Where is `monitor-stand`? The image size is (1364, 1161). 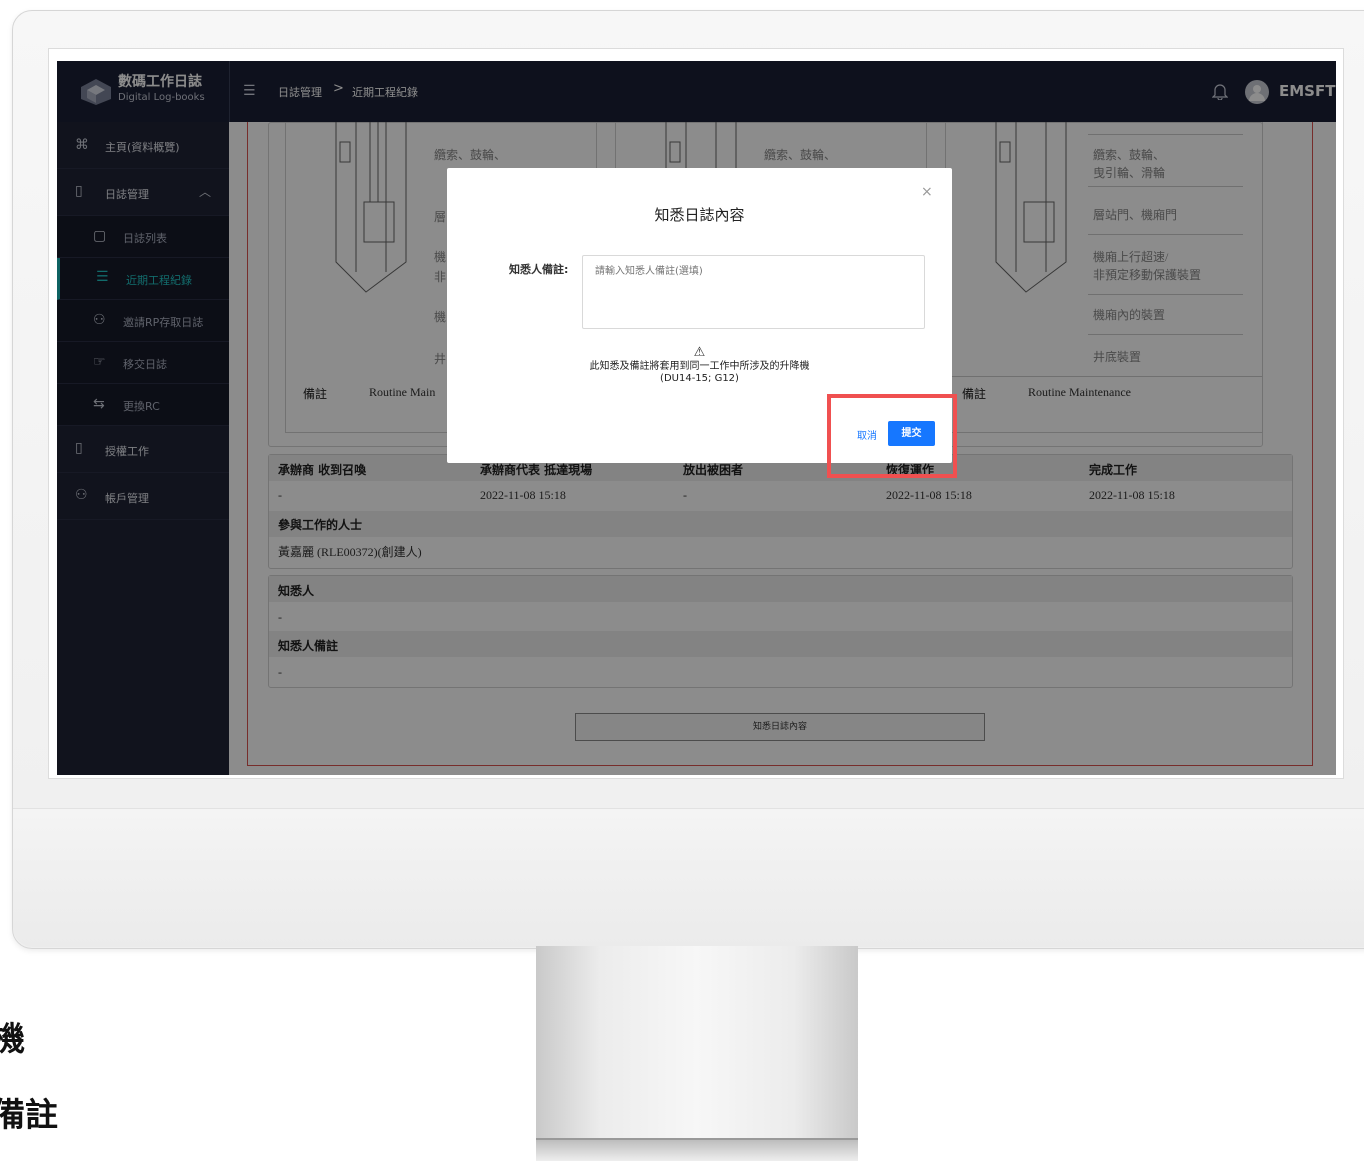
monitor-stand is located at coordinates (697, 1052).